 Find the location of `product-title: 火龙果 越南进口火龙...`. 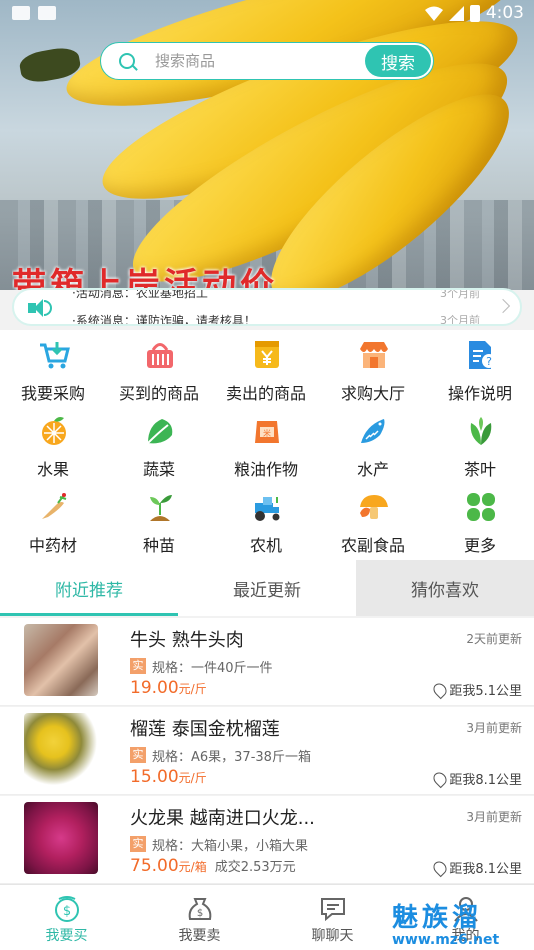

product-title: 火龙果 越南进口火龙... is located at coordinates (222, 818).